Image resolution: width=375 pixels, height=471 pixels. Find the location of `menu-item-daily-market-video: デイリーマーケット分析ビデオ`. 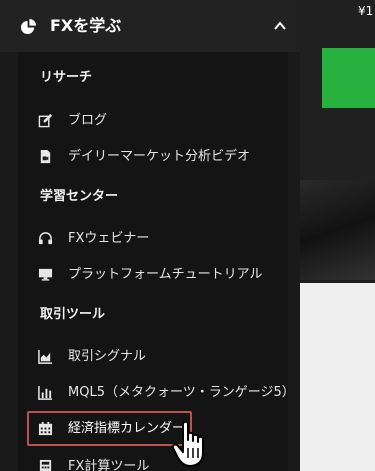

menu-item-daily-market-video: デイリーマーケット分析ビデオ is located at coordinates (157, 157).